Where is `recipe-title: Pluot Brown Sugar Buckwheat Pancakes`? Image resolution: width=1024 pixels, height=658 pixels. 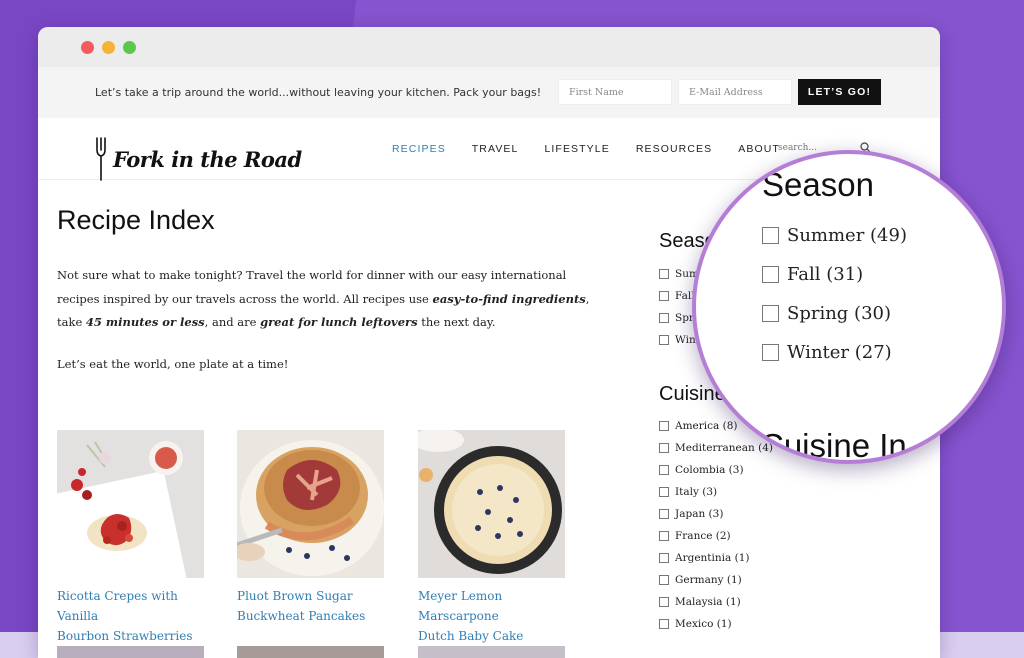
recipe-title: Pluot Brown Sugar Buckwheat Pancakes is located at coordinates (310, 606).